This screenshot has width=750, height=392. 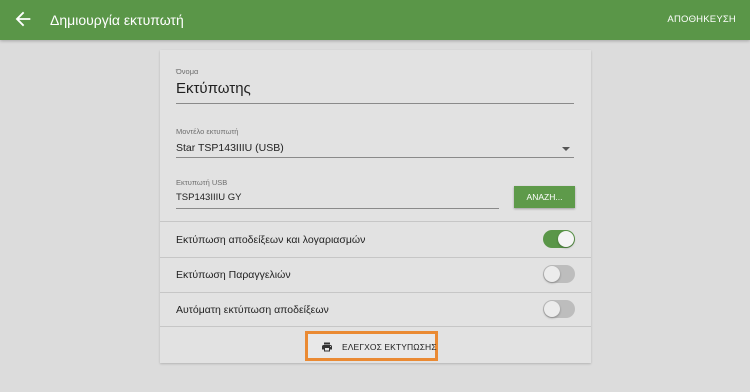 What do you see at coordinates (375, 103) in the screenshot?
I see `name-field-underline` at bounding box center [375, 103].